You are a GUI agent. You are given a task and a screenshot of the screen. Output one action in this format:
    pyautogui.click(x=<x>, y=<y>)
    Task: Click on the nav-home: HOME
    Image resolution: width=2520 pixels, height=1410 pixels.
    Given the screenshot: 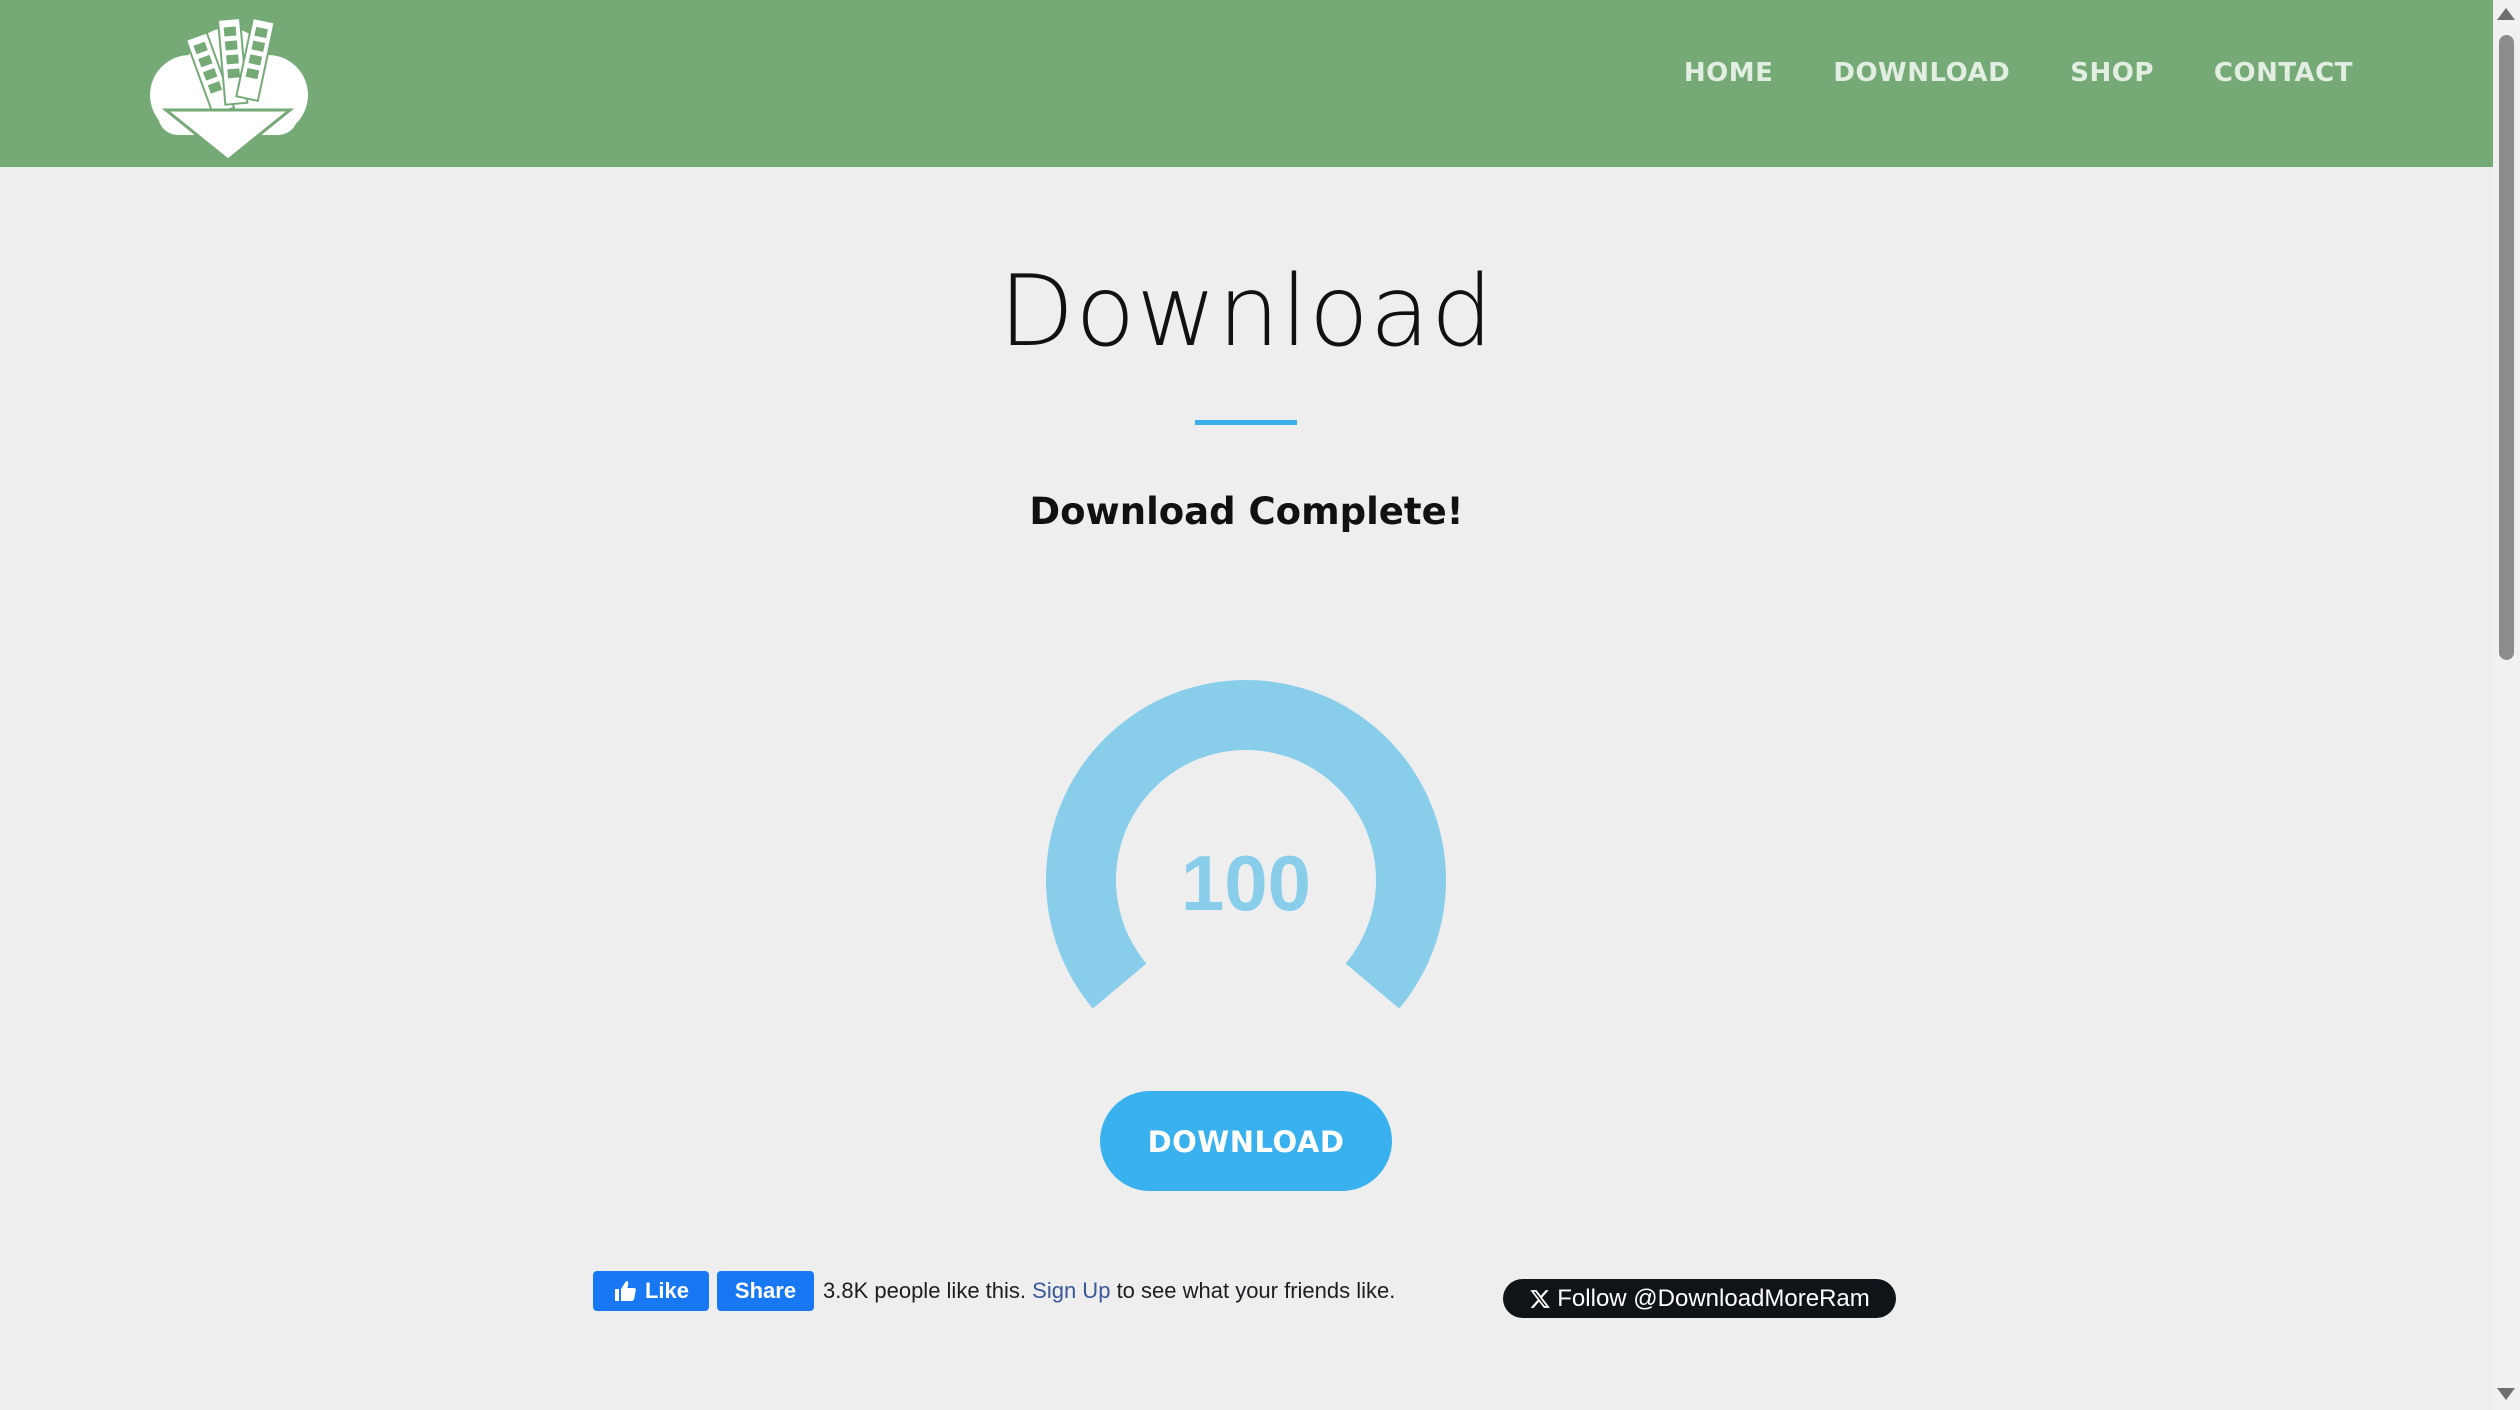 What is the action you would take?
    pyautogui.click(x=1729, y=73)
    